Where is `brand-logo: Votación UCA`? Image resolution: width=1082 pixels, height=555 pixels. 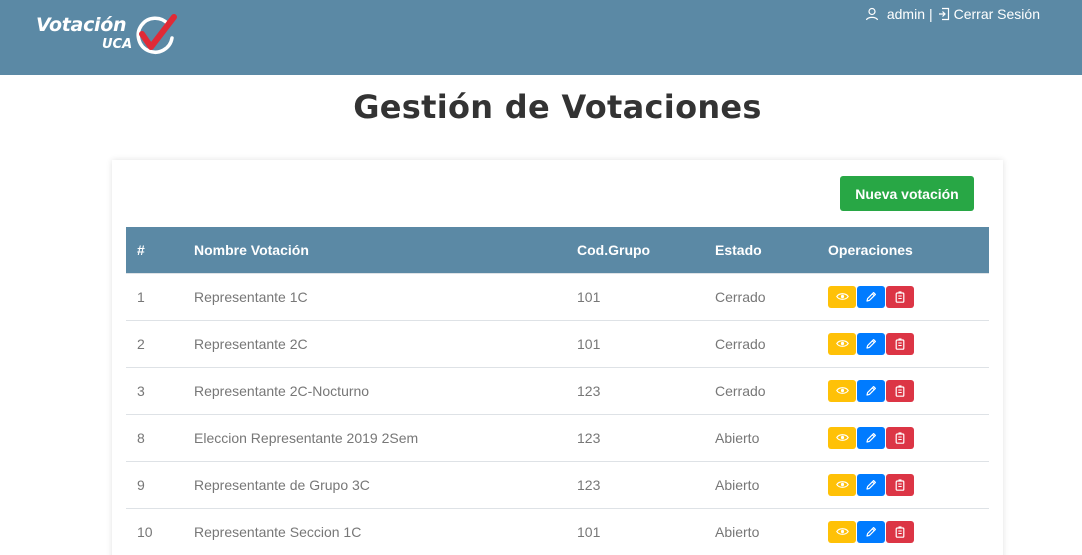 brand-logo: Votación UCA is located at coordinates (111, 36).